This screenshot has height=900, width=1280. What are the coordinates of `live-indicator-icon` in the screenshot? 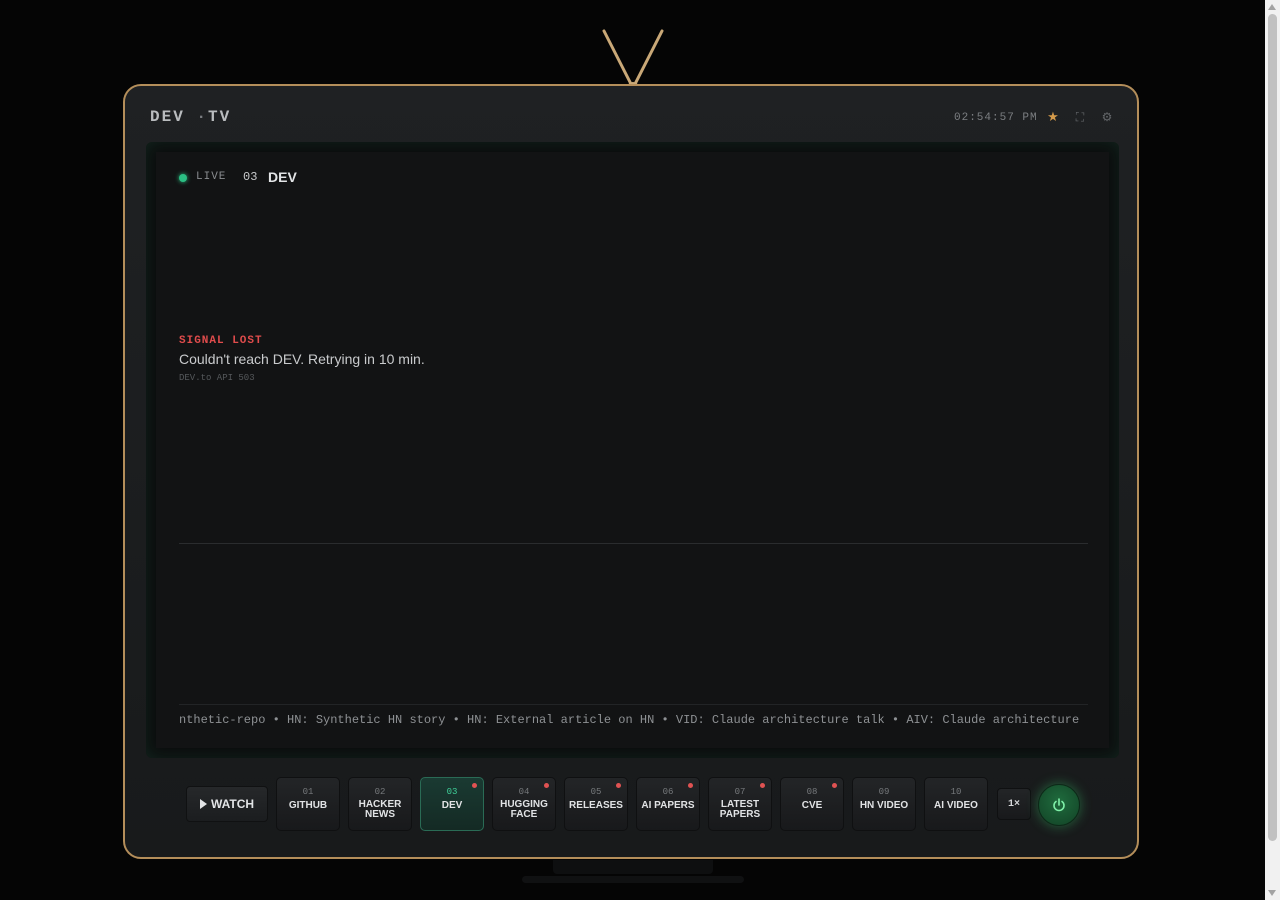 It's located at (183, 178).